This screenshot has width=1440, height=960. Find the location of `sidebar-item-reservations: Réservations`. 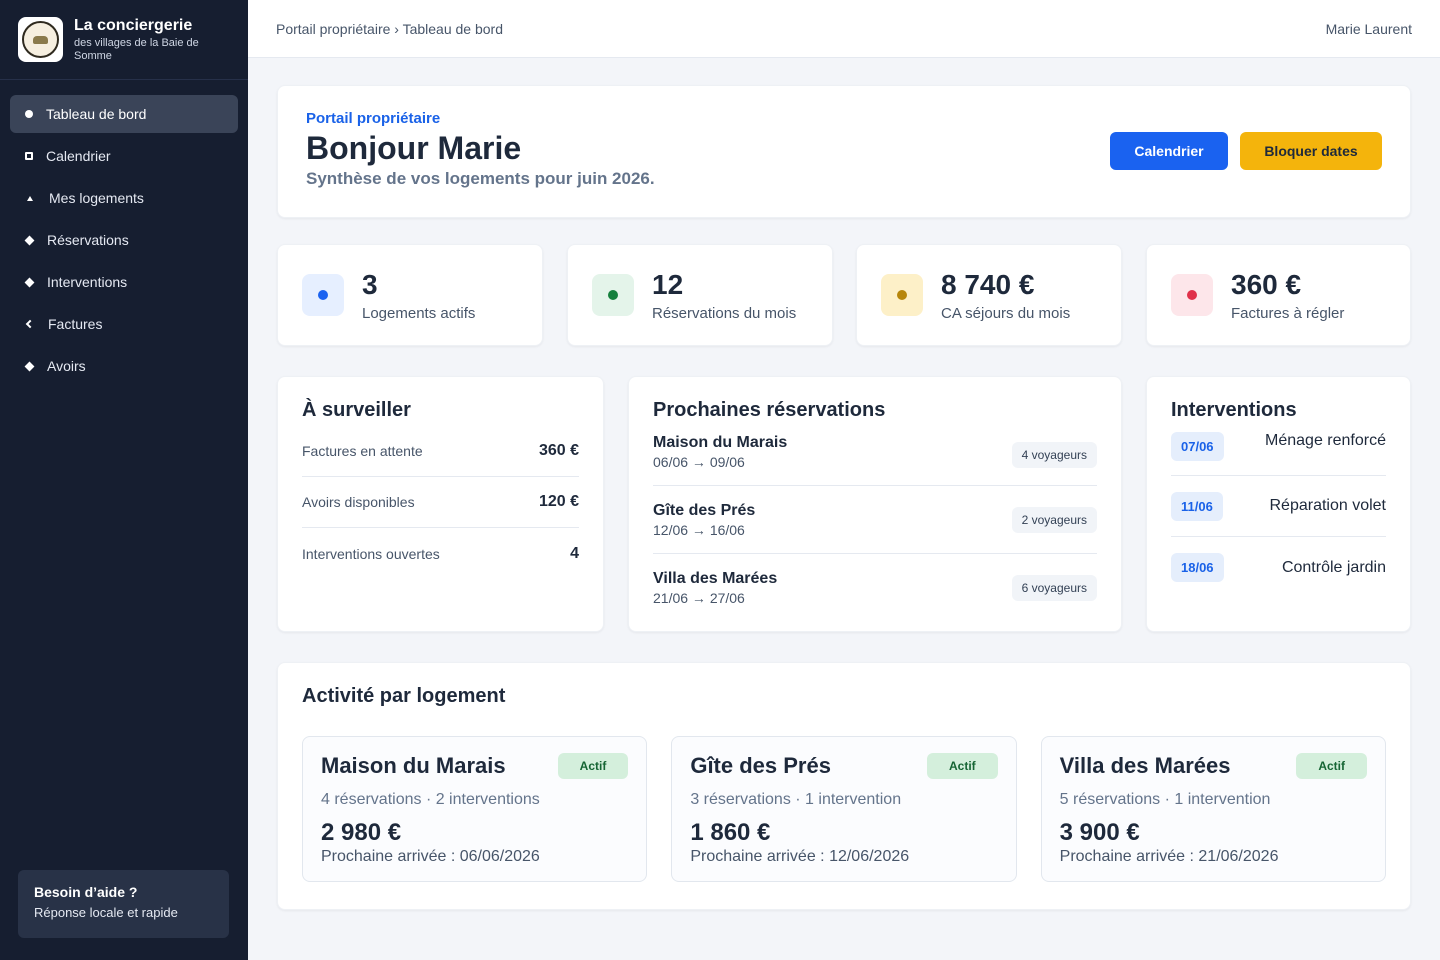

sidebar-item-reservations: Réservations is located at coordinates (124, 240).